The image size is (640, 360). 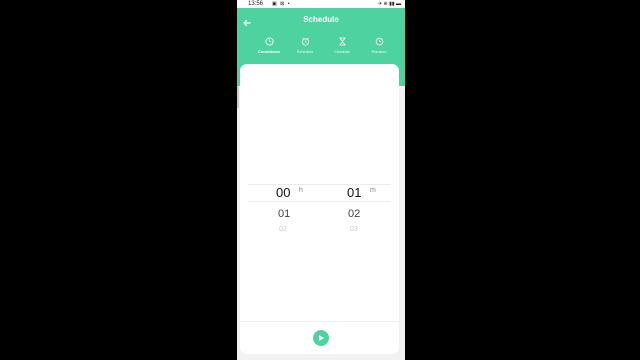 What do you see at coordinates (379, 41) in the screenshot?
I see `clock-icon` at bounding box center [379, 41].